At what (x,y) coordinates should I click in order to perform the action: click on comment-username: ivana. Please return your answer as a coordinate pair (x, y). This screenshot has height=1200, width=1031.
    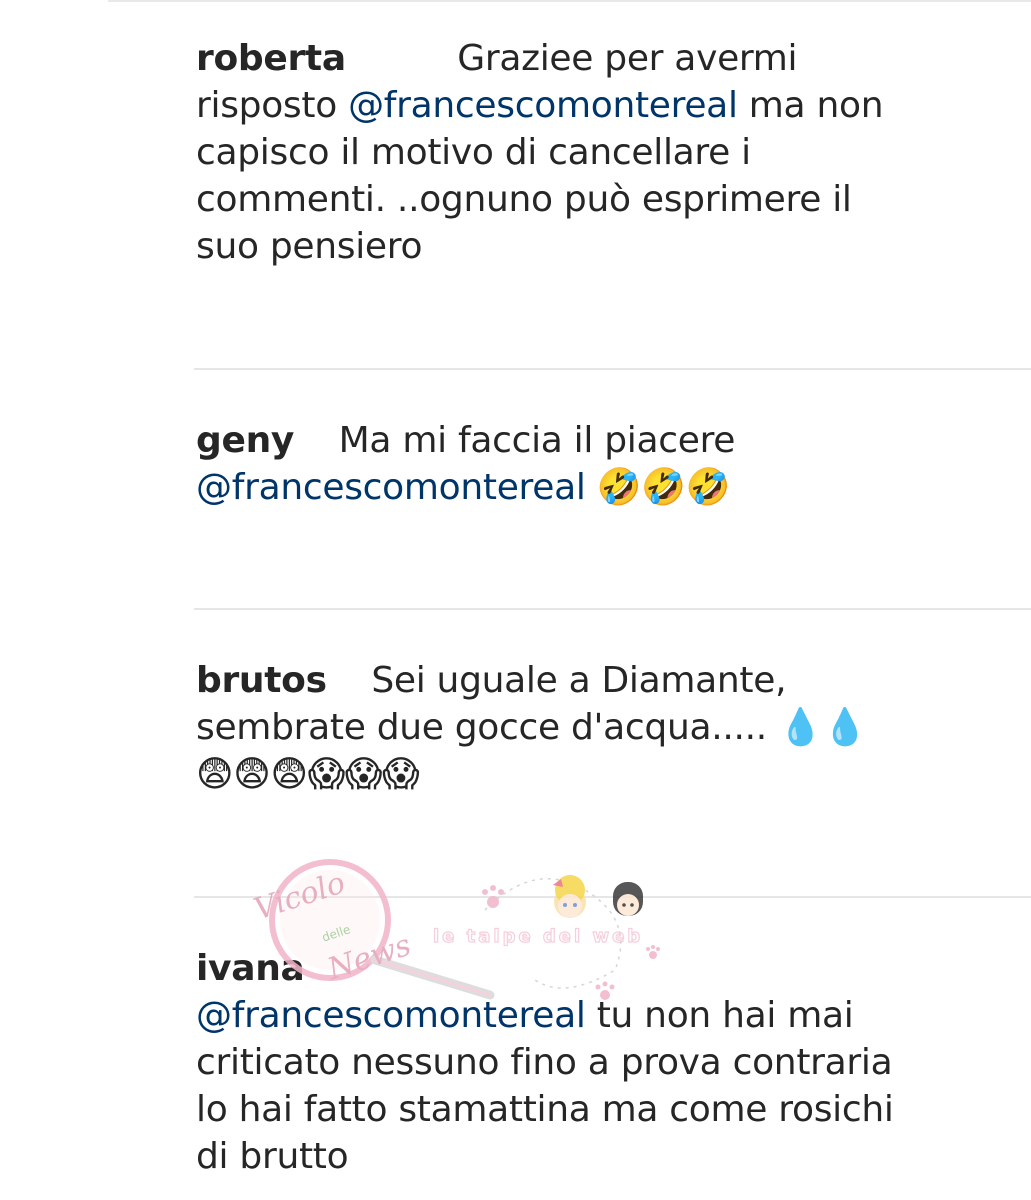
    Looking at the image, I should click on (250, 968).